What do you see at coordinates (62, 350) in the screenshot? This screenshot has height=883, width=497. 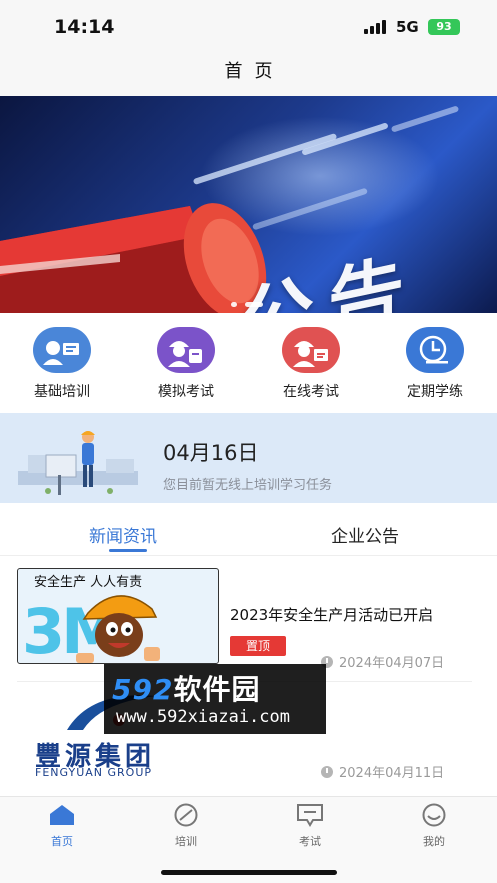 I see `teacher-board-icon` at bounding box center [62, 350].